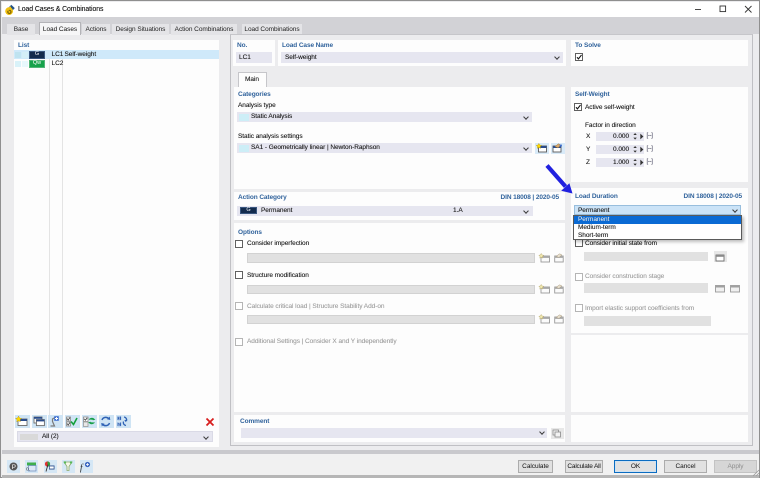  I want to click on svg-text: f, so click(82, 468).